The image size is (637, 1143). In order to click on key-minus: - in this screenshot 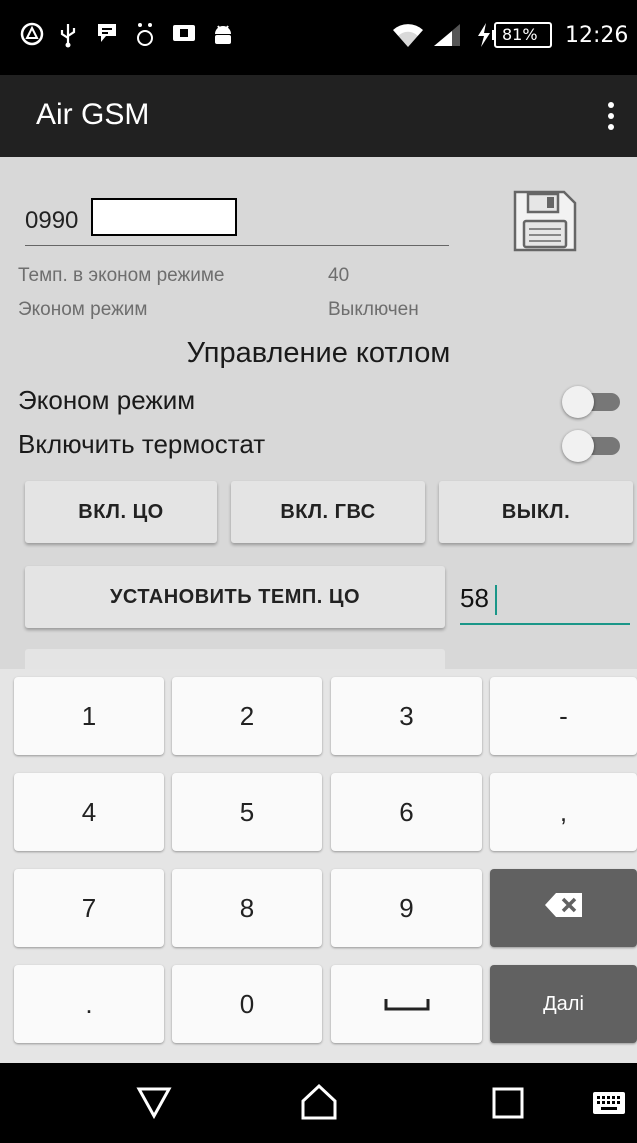, I will do `click(563, 716)`.